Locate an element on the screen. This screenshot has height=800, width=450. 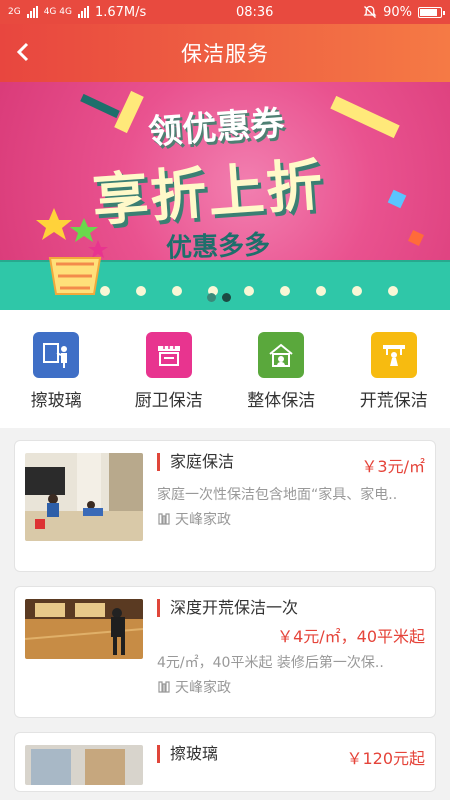
battery-icon is located at coordinates (431, 12).